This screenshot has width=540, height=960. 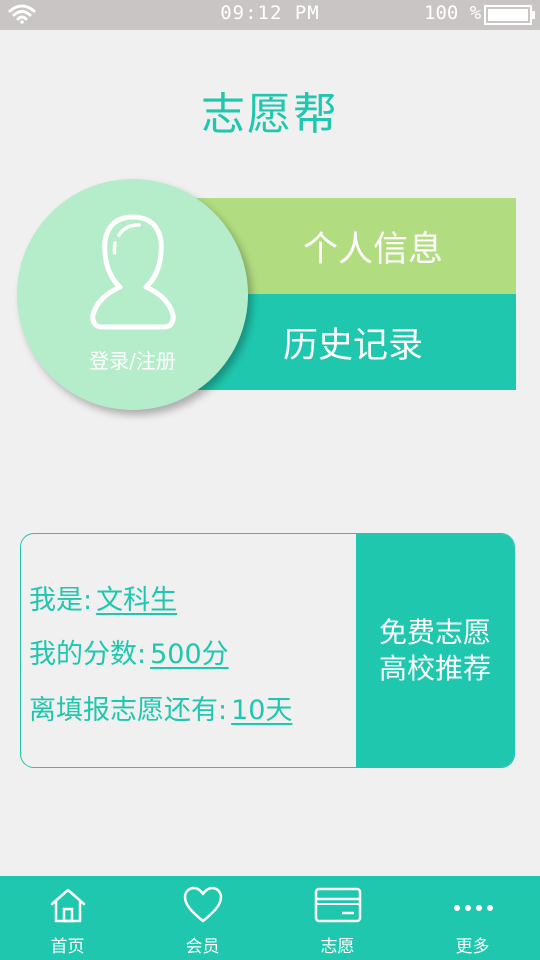 What do you see at coordinates (202, 904) in the screenshot?
I see `heart-icon` at bounding box center [202, 904].